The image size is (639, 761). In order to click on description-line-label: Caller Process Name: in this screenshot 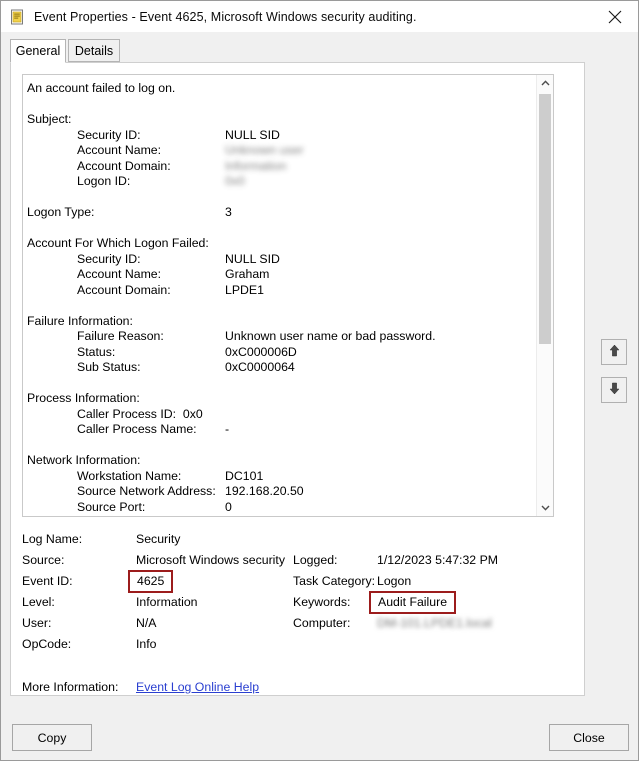, I will do `click(137, 429)`.